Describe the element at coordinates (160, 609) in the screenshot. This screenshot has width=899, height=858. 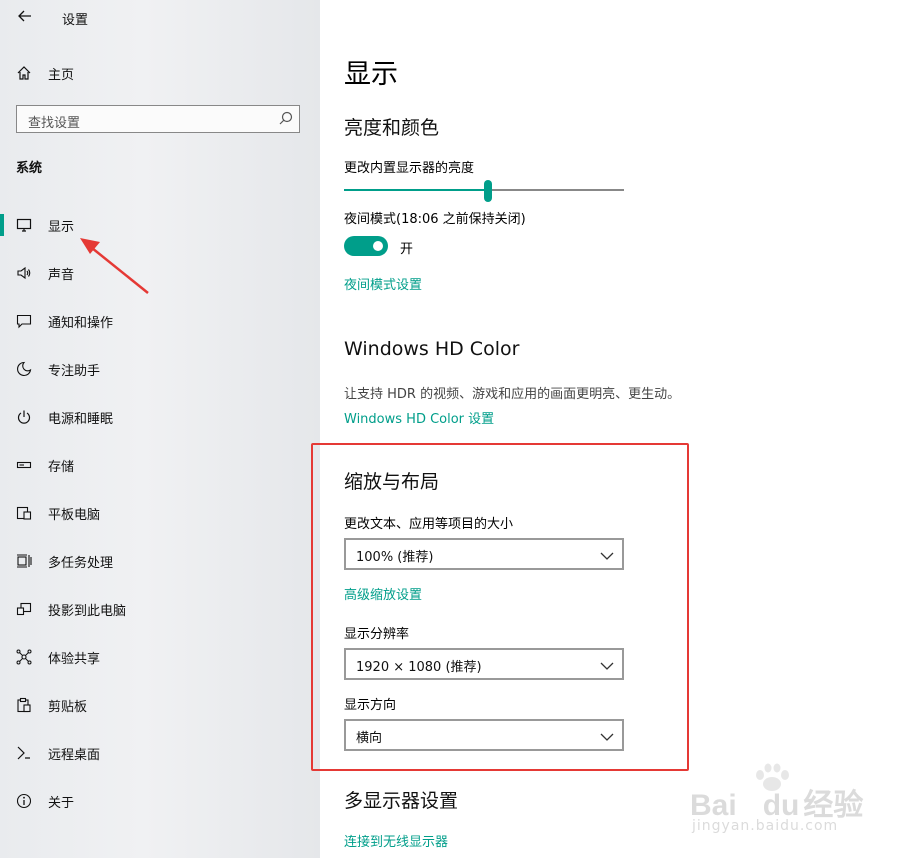
I see `sidebar-item-project: 投影到此电脑` at that location.